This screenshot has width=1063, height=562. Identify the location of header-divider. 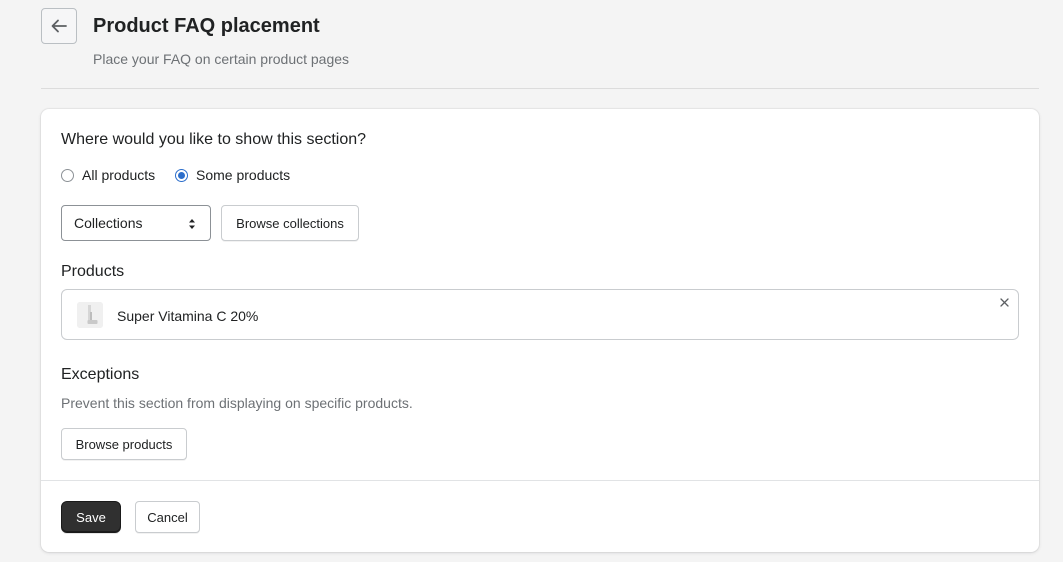
(540, 88).